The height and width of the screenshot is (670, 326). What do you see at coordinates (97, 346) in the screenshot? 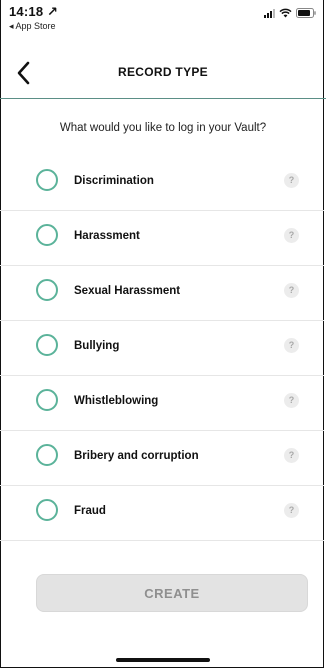
I see `option-label: Bullying` at bounding box center [97, 346].